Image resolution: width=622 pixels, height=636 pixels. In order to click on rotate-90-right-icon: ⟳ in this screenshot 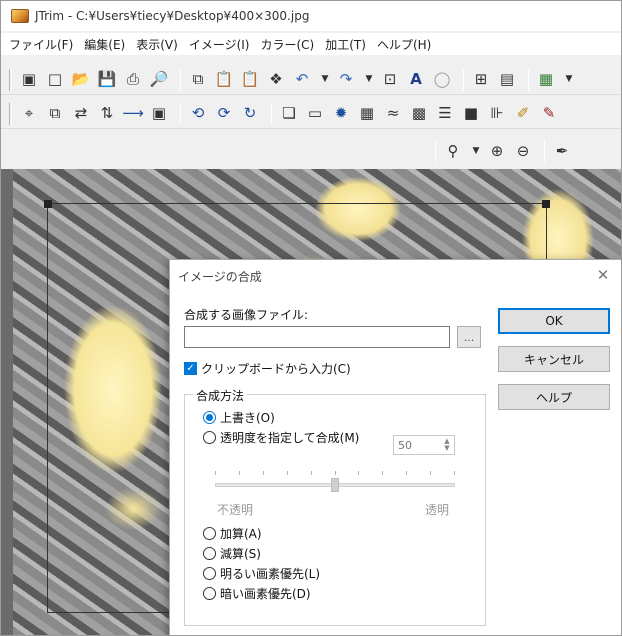, I will do `click(224, 114)`.